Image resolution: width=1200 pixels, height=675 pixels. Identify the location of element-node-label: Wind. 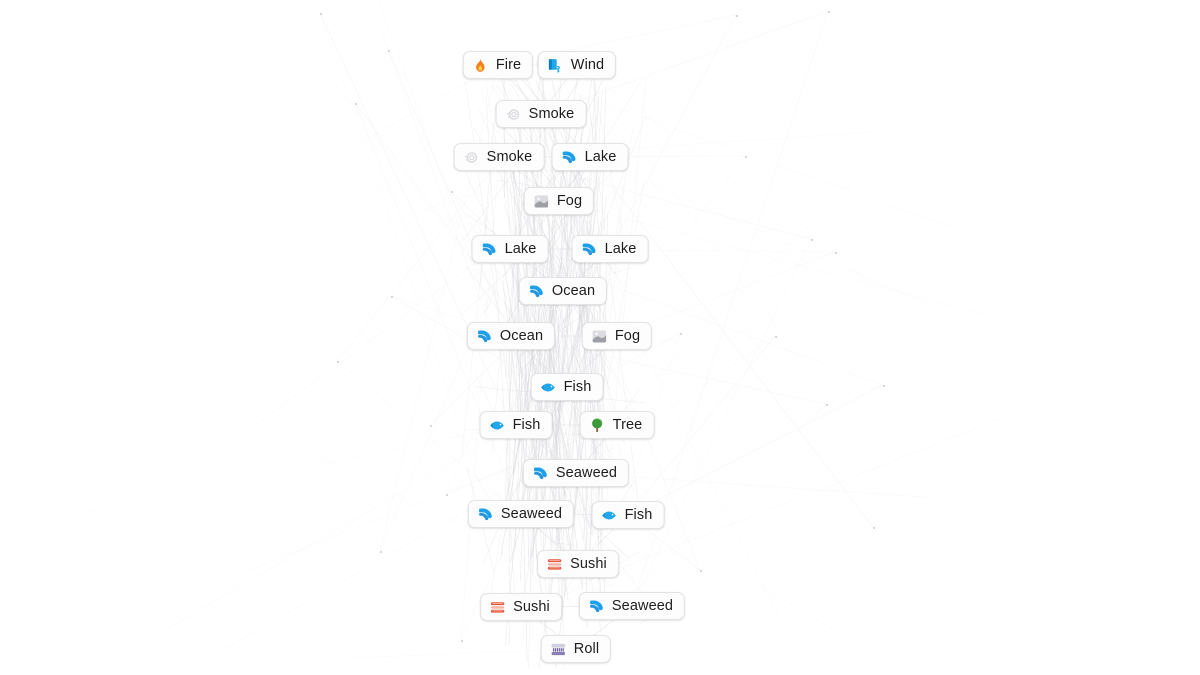
(587, 64).